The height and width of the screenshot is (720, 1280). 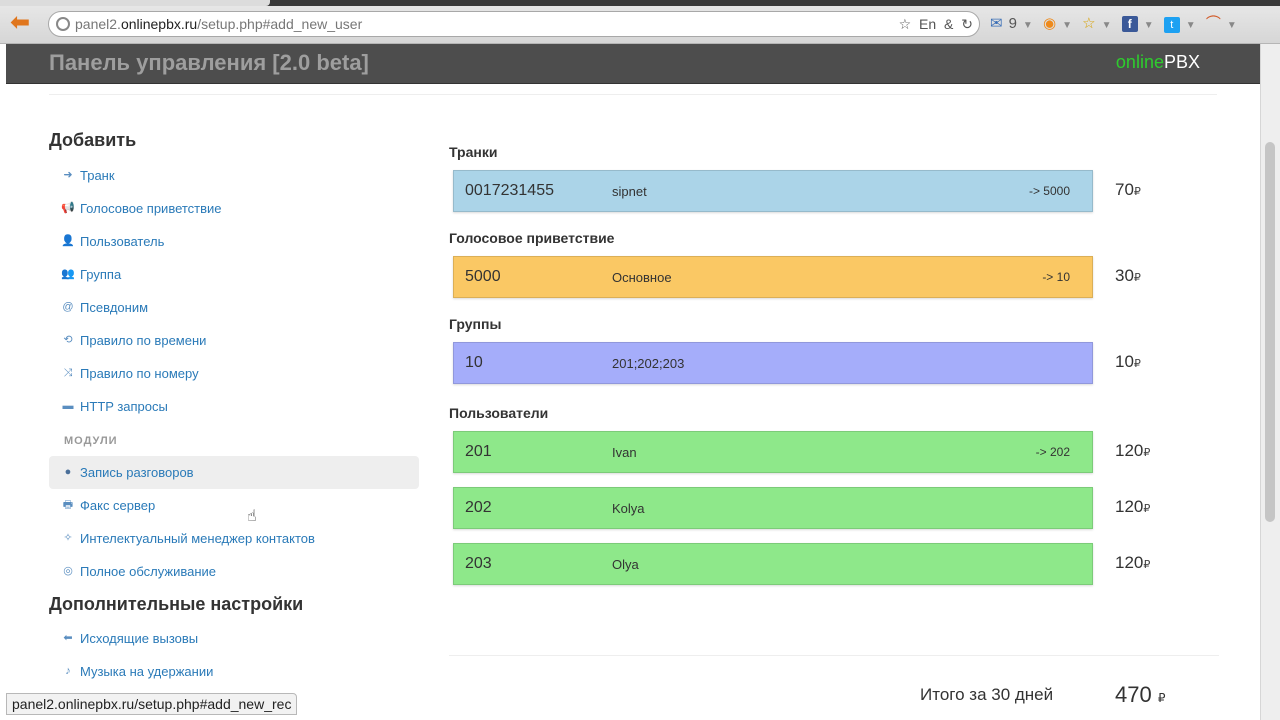 What do you see at coordinates (159, 24) in the screenshot?
I see `url-host: onlinepbx.ru` at bounding box center [159, 24].